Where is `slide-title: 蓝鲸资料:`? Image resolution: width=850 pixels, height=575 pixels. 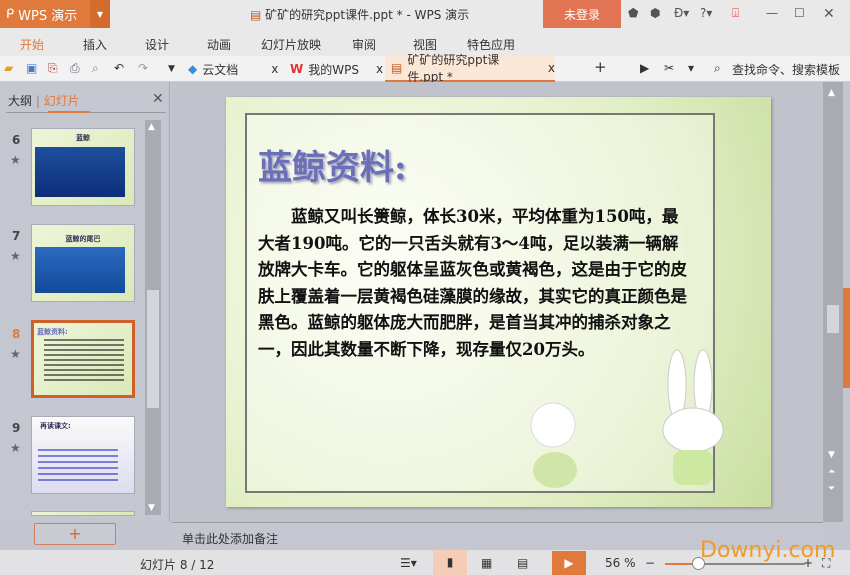
slide-title: 蓝鲸资料: is located at coordinates (332, 164).